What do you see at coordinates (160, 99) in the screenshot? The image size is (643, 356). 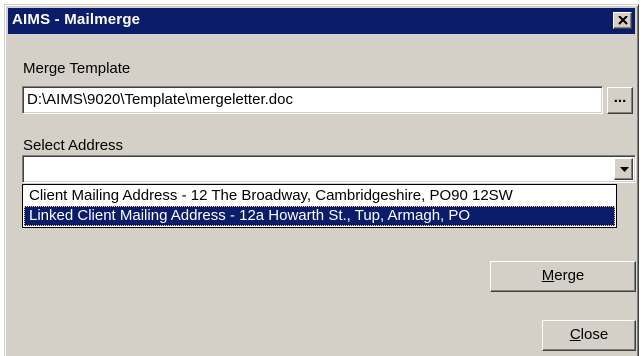 I see `merge-template-path: D:\AIMS\9020\Template\mergeletter.doc` at bounding box center [160, 99].